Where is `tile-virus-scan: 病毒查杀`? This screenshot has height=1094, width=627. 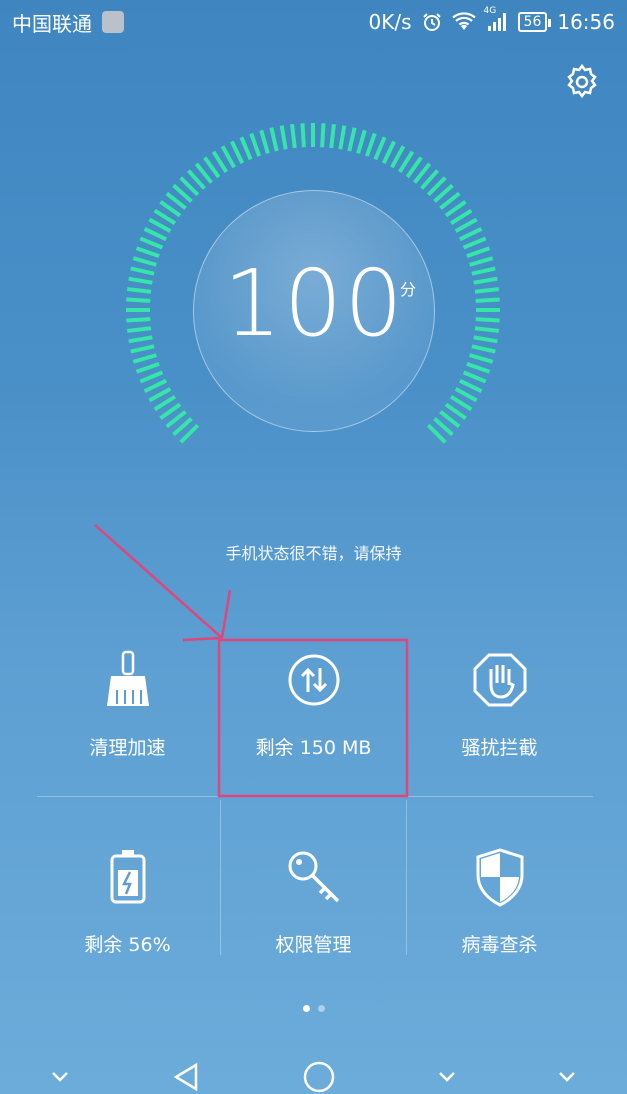
tile-virus-scan: 病毒查杀 is located at coordinates (499, 899).